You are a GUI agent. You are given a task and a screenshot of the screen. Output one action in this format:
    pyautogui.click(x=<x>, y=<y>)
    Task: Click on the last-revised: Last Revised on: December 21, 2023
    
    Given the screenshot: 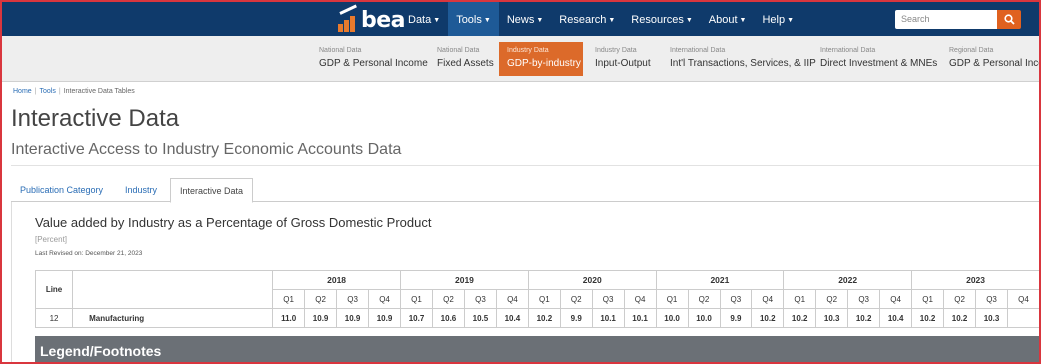 What is the action you would take?
    pyautogui.click(x=89, y=253)
    